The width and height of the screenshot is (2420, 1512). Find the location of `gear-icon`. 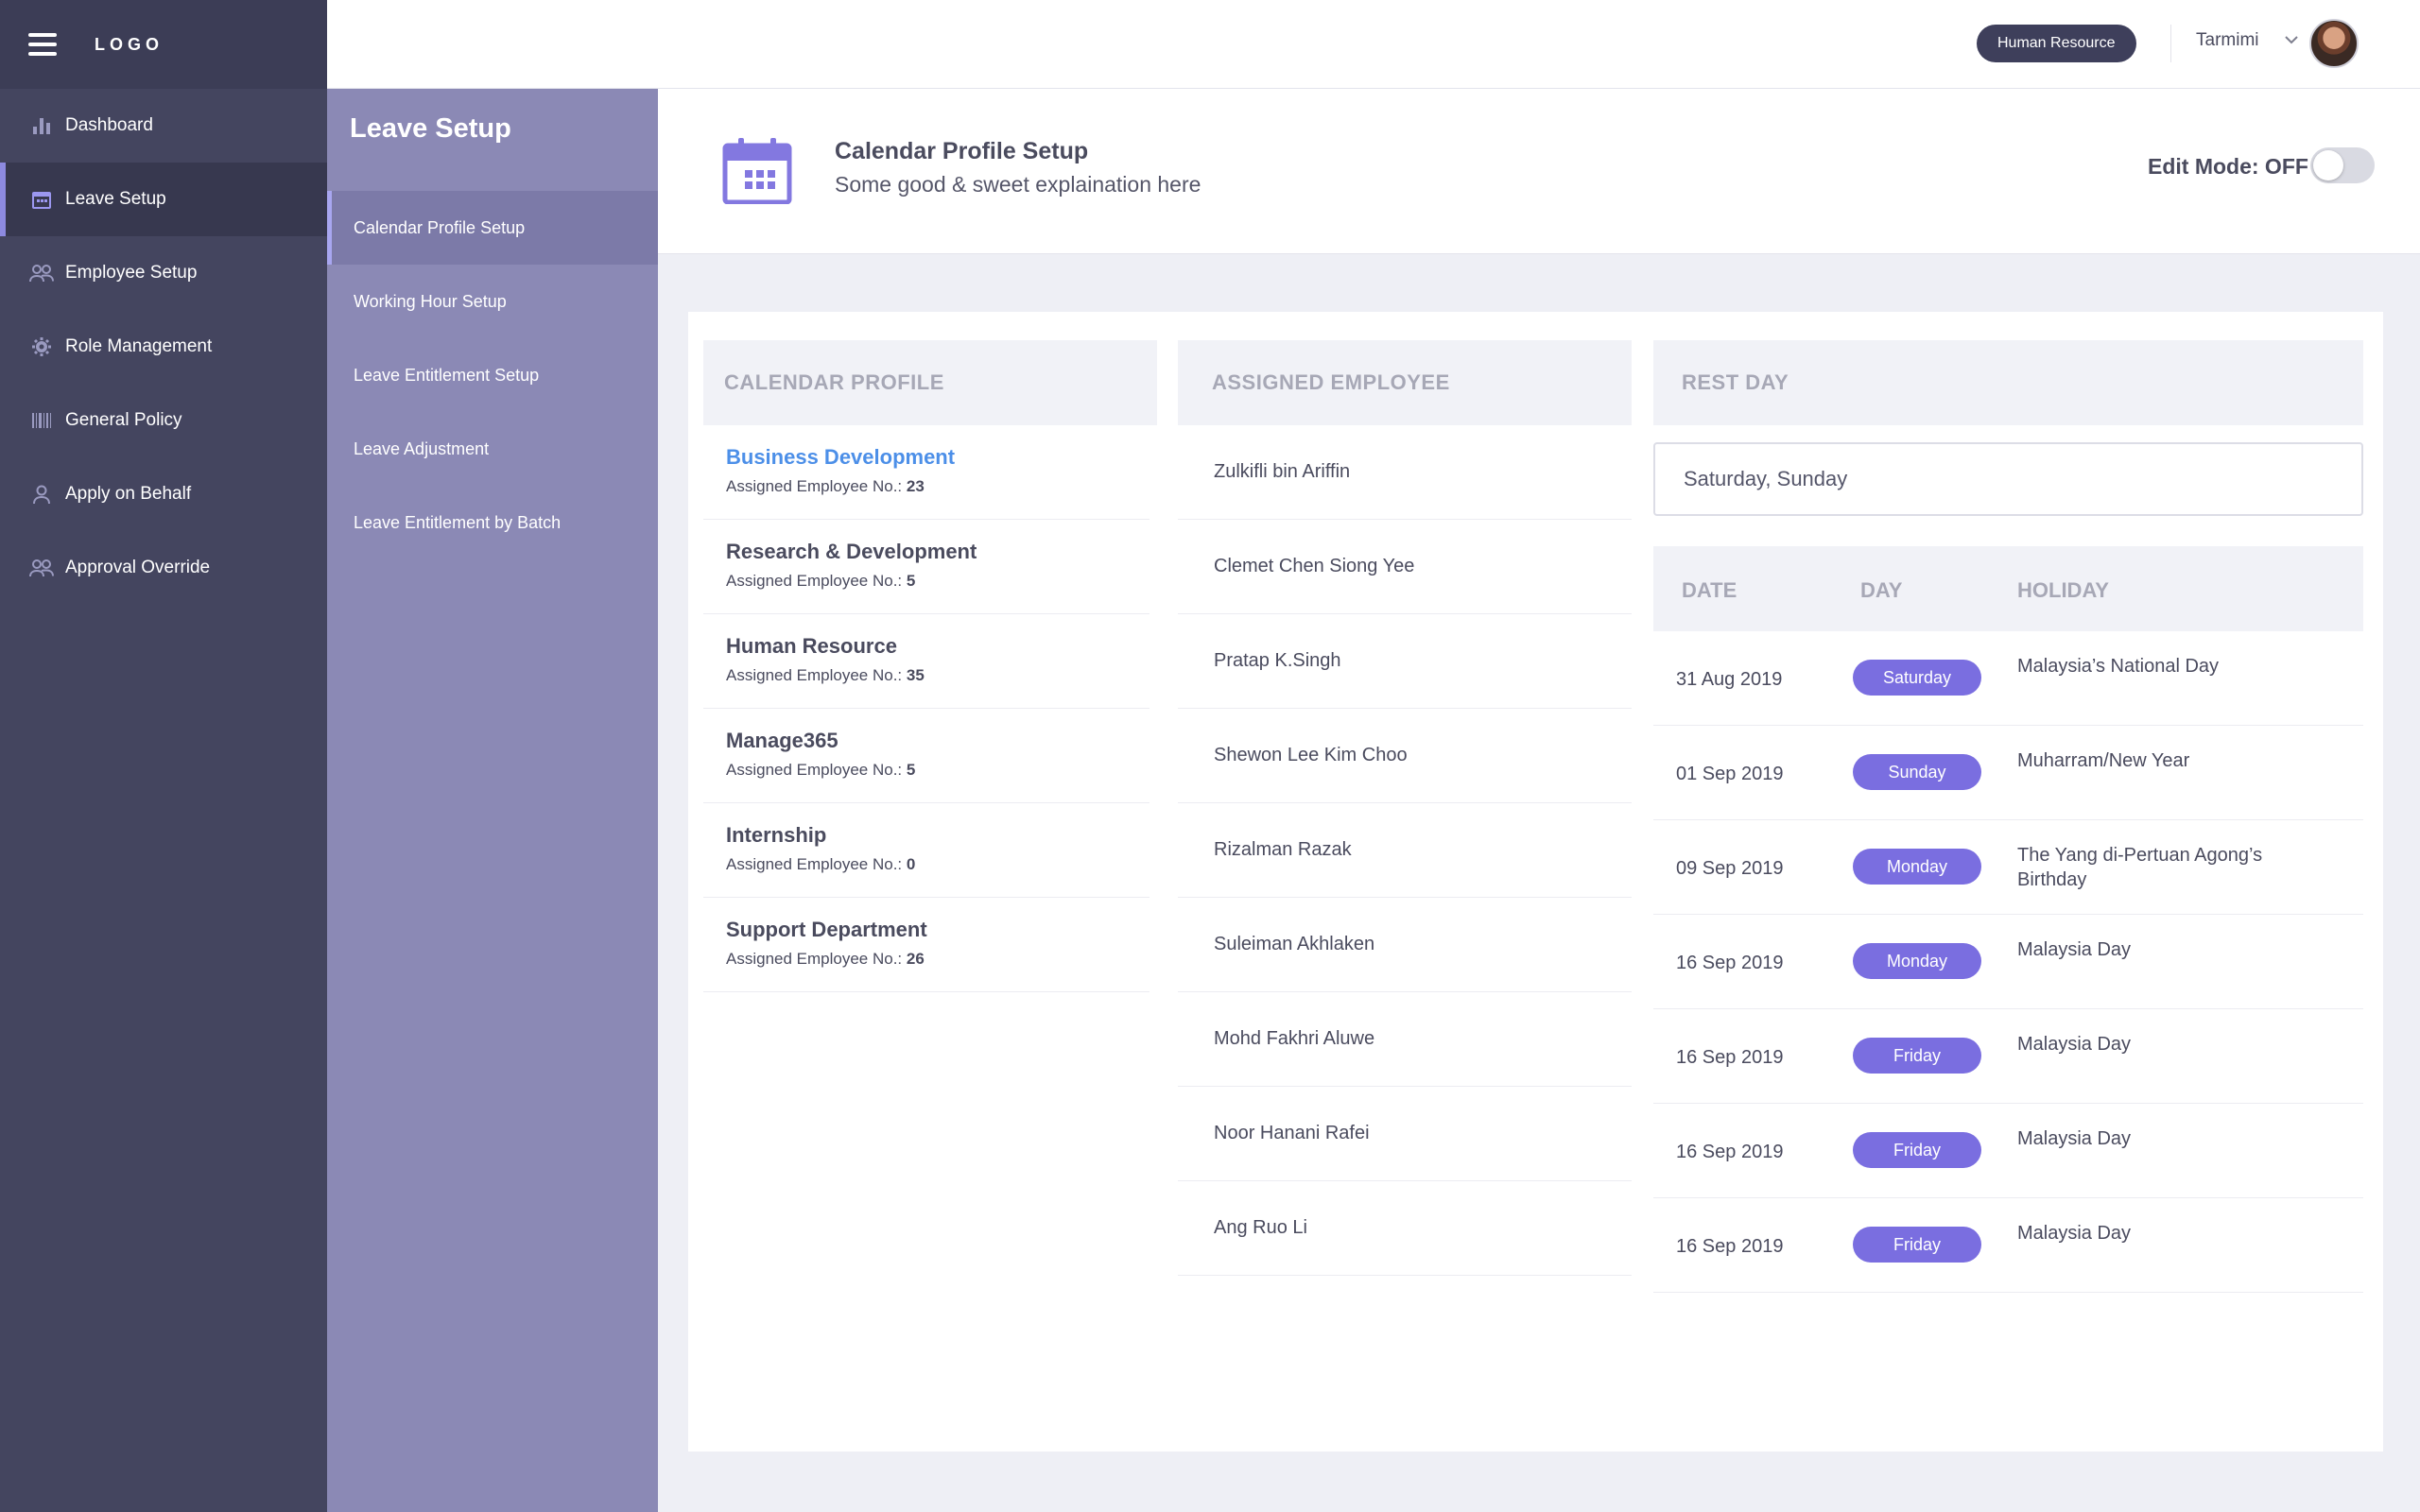

gear-icon is located at coordinates (41, 347).